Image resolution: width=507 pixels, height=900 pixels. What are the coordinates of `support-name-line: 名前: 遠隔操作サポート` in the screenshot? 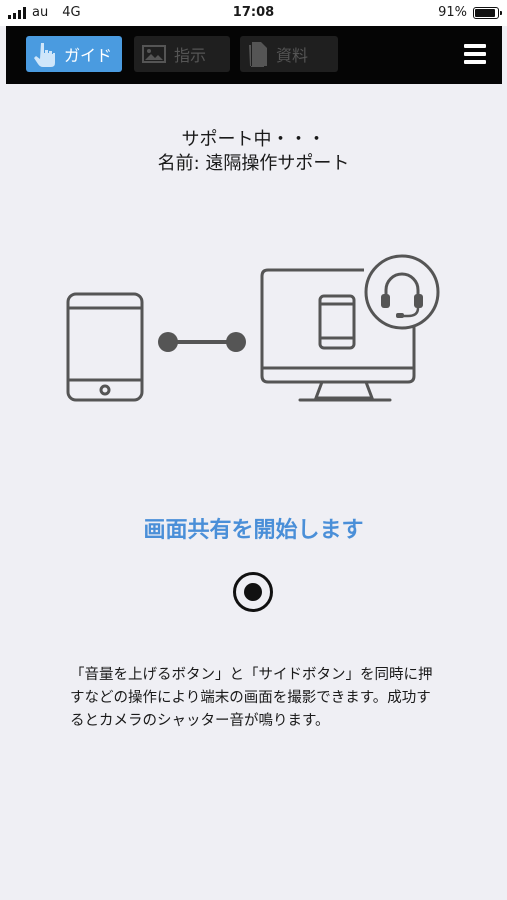 It's located at (253, 163).